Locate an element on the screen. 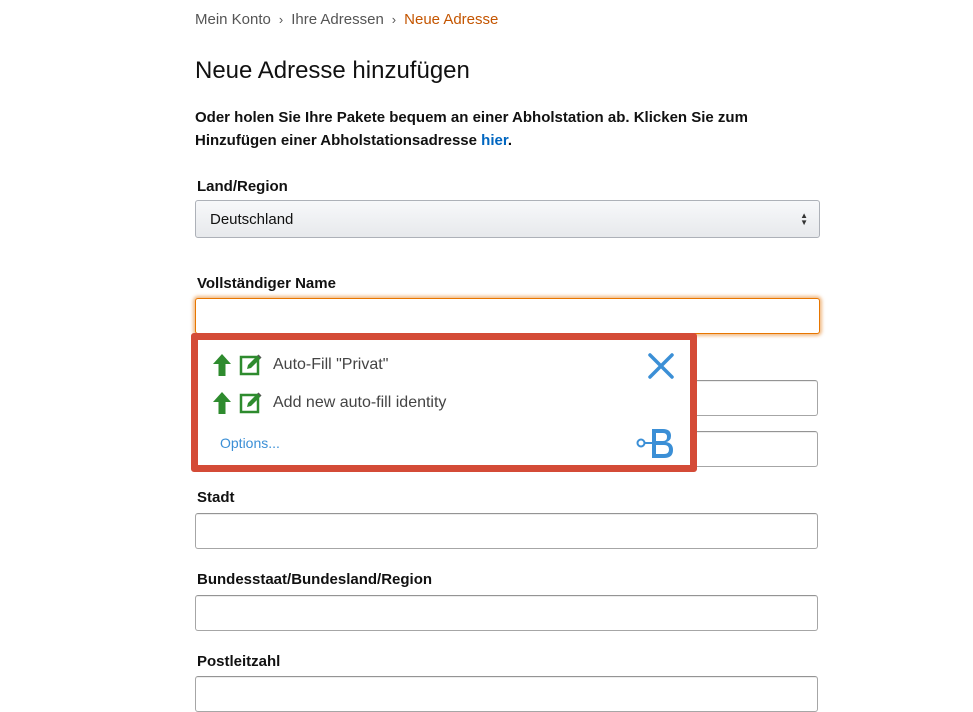 This screenshot has height=712, width=973. roboform-logo-icon is located at coordinates (658, 443).